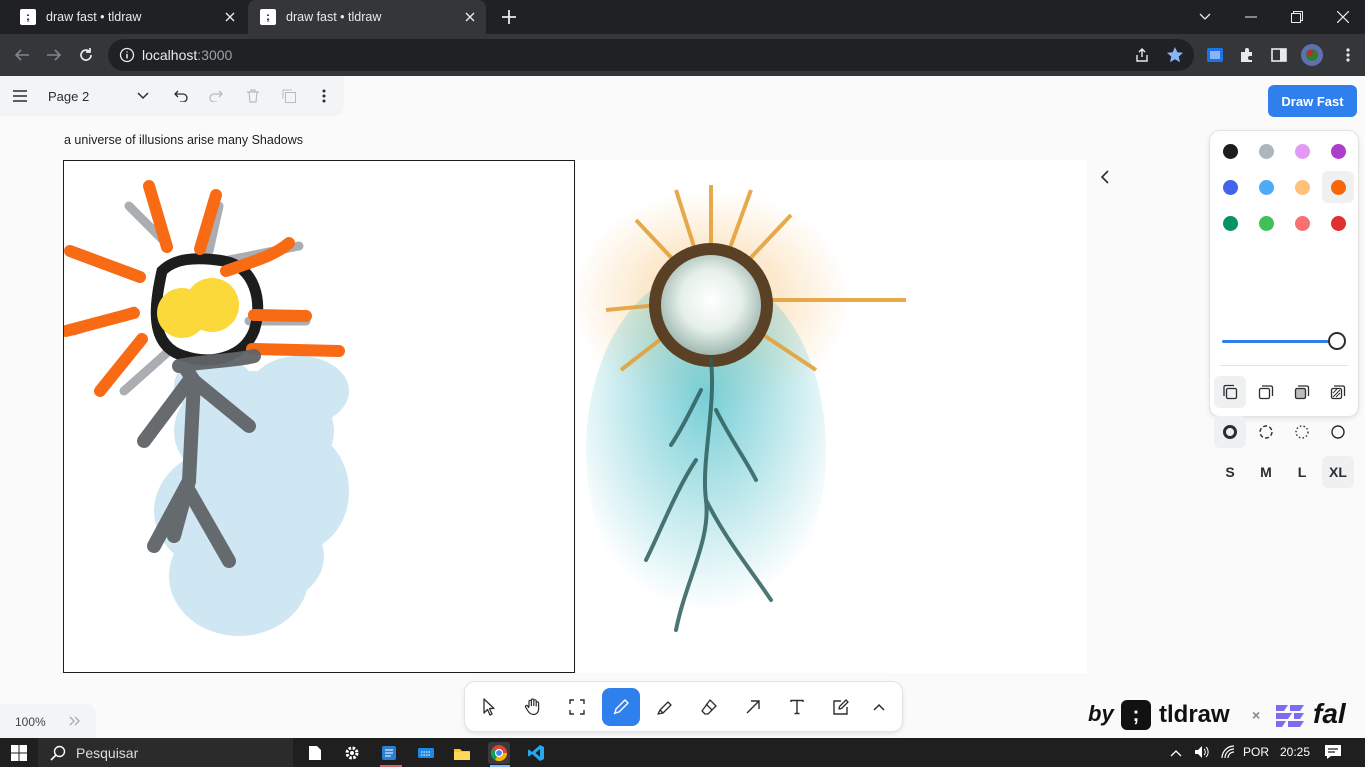  What do you see at coordinates (1202, 753) in the screenshot?
I see `volume-icon` at bounding box center [1202, 753].